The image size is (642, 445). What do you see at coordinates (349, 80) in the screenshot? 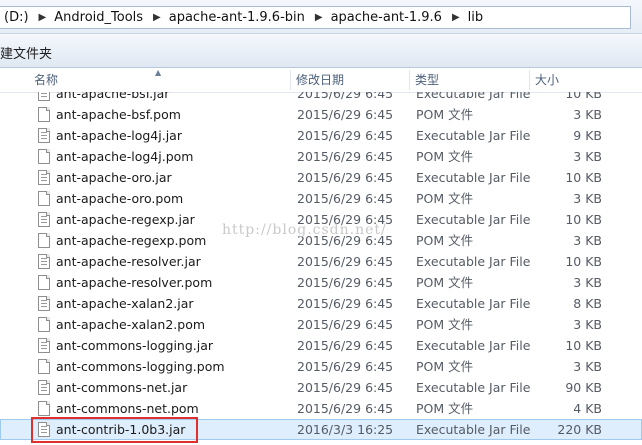
I see `column-date: 修改日期` at bounding box center [349, 80].